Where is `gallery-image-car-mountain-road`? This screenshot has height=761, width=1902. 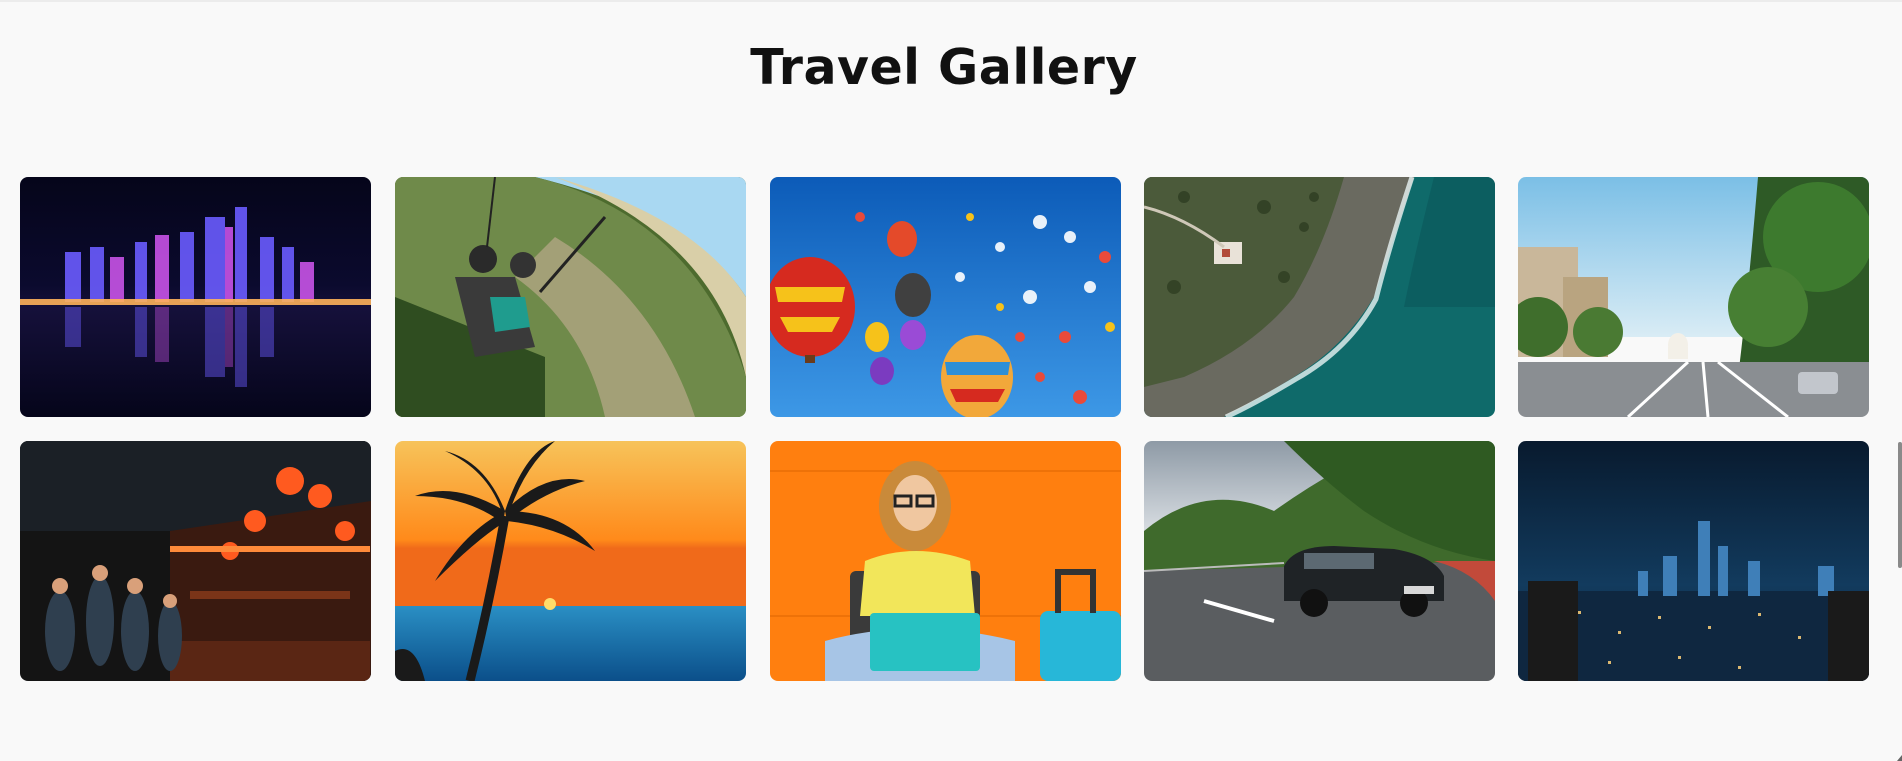
gallery-image-car-mountain-road is located at coordinates (1319, 561).